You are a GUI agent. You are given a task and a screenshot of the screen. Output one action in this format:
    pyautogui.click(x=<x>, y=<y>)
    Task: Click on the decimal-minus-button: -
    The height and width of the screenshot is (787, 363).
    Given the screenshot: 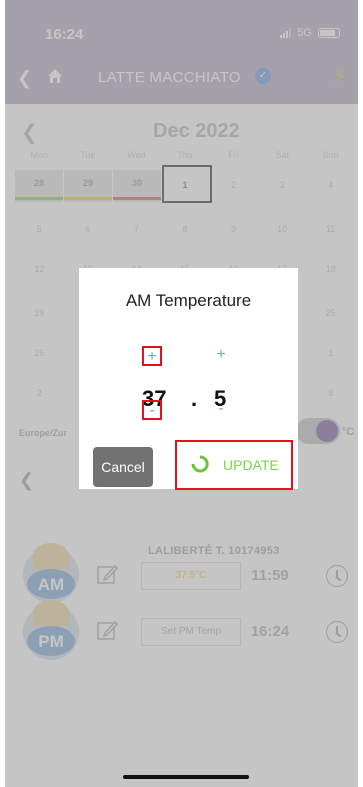 What is the action you would take?
    pyautogui.click(x=221, y=410)
    